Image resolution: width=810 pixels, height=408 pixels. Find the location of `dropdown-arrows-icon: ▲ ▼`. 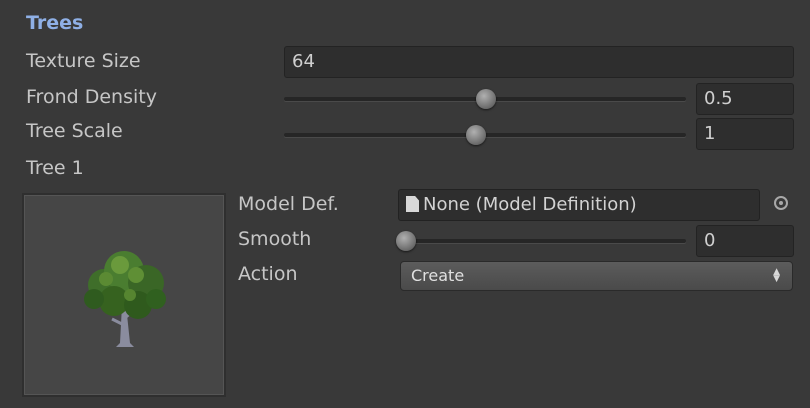

dropdown-arrows-icon: ▲ ▼ is located at coordinates (776, 275).